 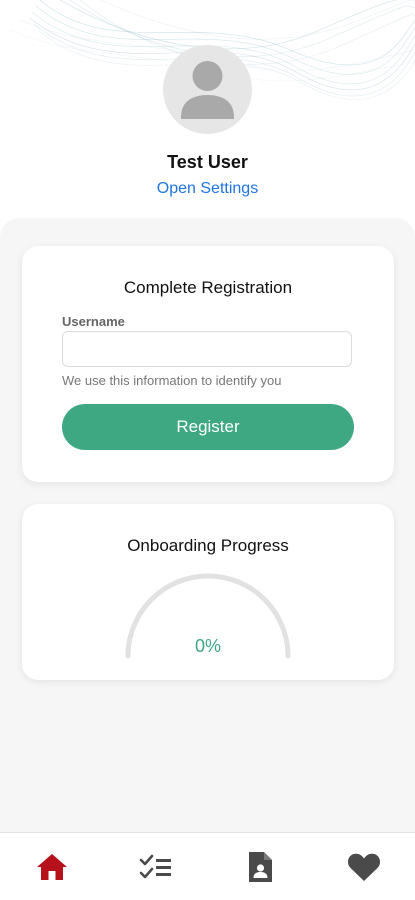 I want to click on document-person-icon, so click(x=260, y=867).